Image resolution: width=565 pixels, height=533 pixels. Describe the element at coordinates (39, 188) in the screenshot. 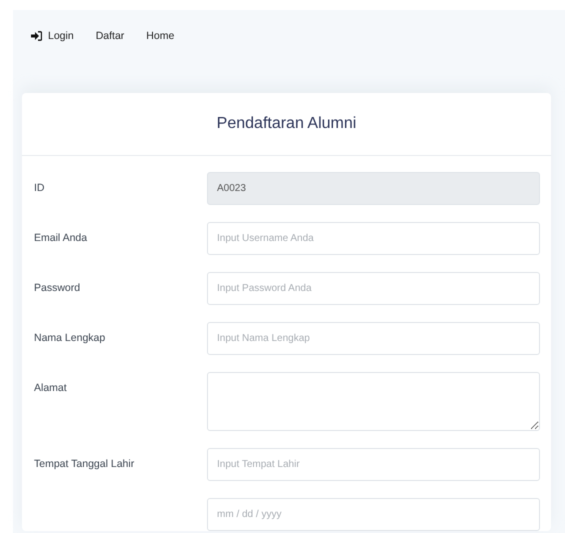

I see `field-label: ID` at that location.